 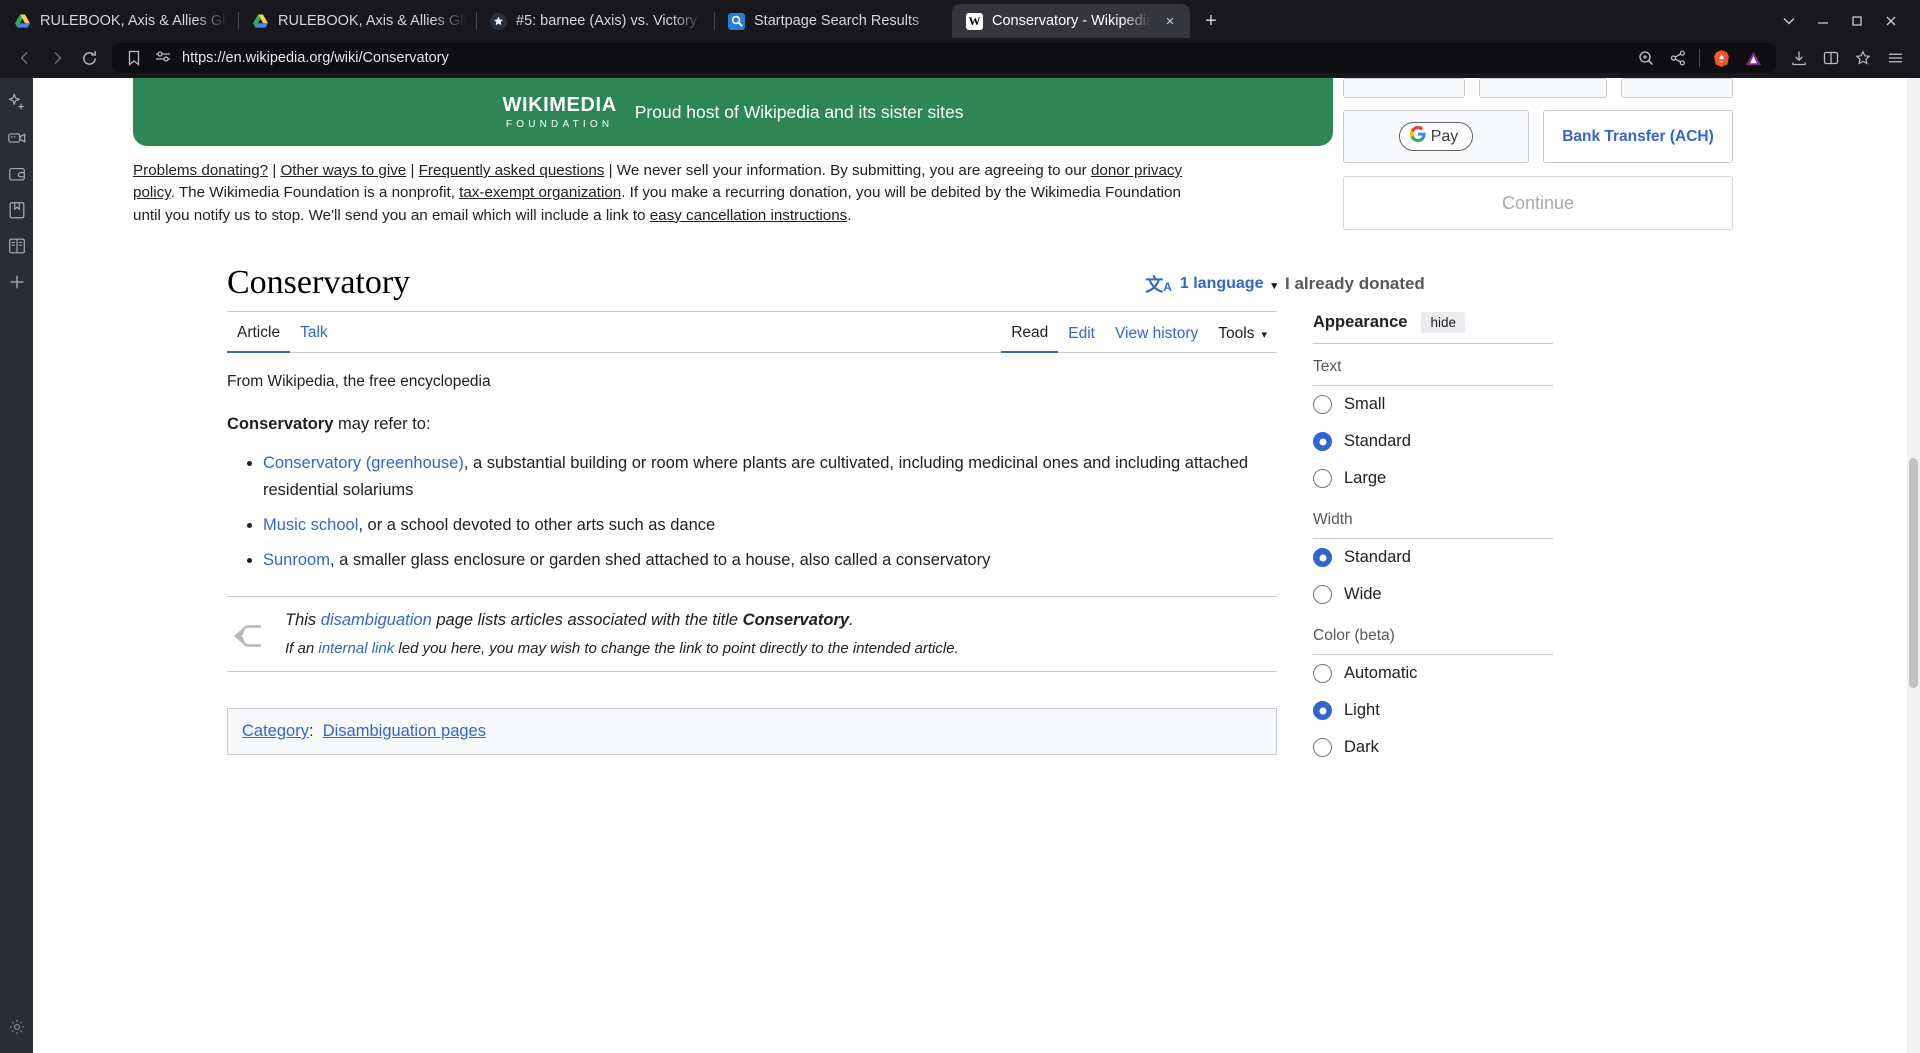 I want to click on google-pay-pill: Pay, so click(x=1436, y=136).